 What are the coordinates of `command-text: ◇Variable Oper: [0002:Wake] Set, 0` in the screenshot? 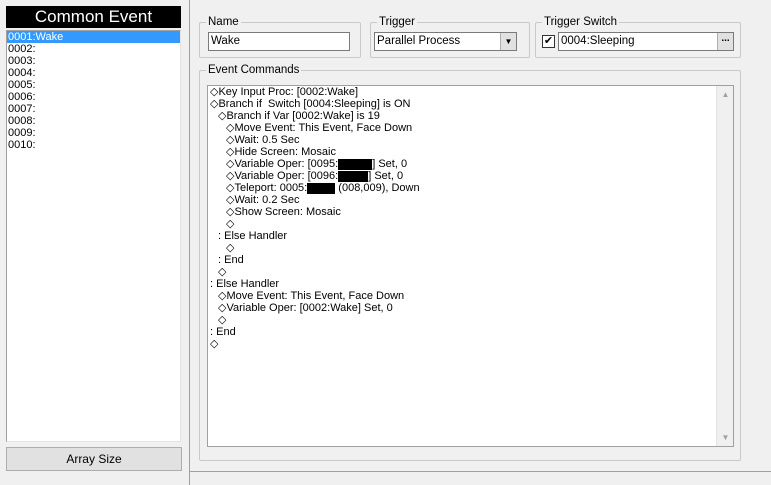 It's located at (305, 308).